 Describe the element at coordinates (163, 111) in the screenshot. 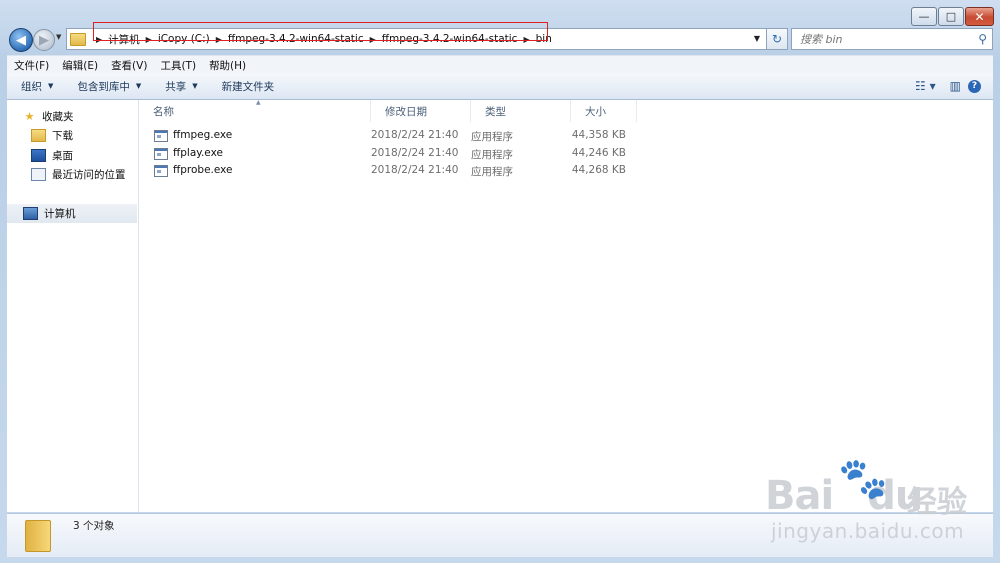

I see `column-header-label: 名称` at that location.